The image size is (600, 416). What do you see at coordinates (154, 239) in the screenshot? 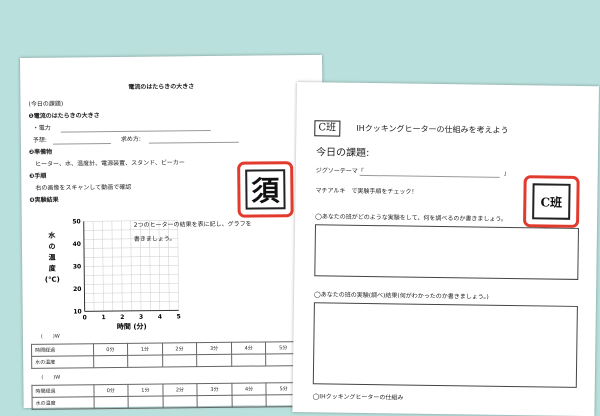
I see `chart-note-2: 書きましょう。` at bounding box center [154, 239].